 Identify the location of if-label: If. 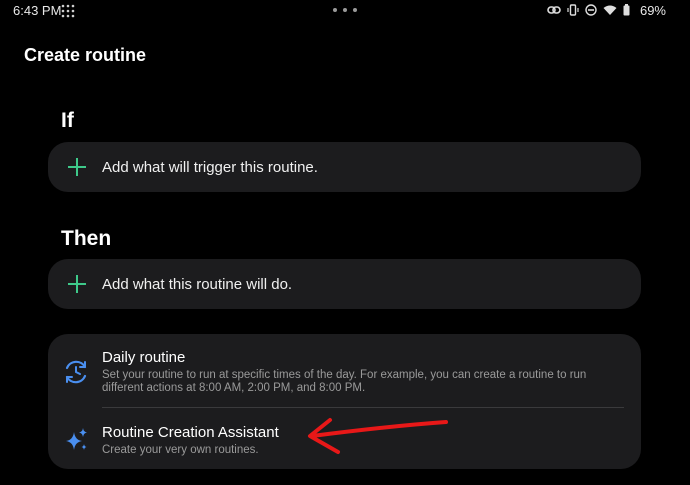
(67, 120).